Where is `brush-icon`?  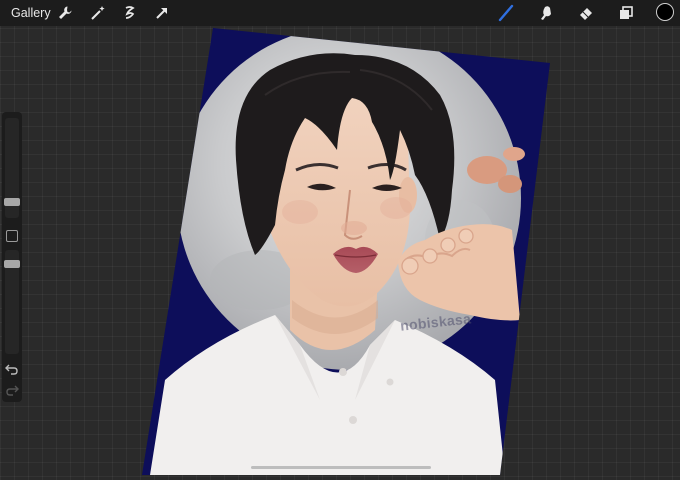 brush-icon is located at coordinates (506, 13).